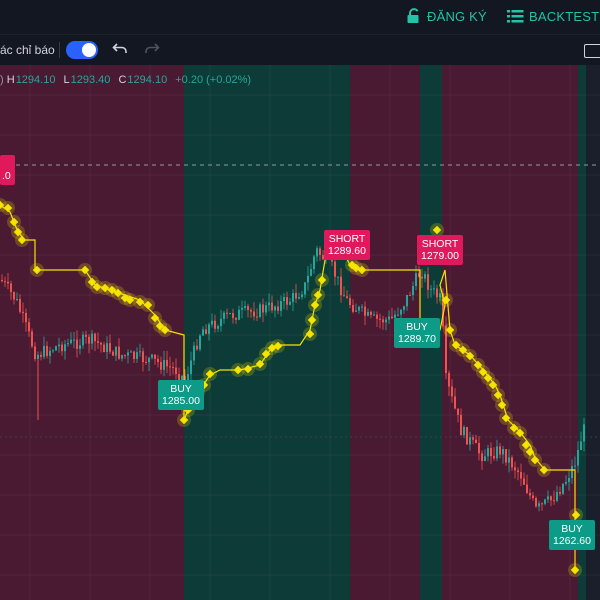  I want to click on buy-signal-label-3: BUY 1262.60, so click(572, 535).